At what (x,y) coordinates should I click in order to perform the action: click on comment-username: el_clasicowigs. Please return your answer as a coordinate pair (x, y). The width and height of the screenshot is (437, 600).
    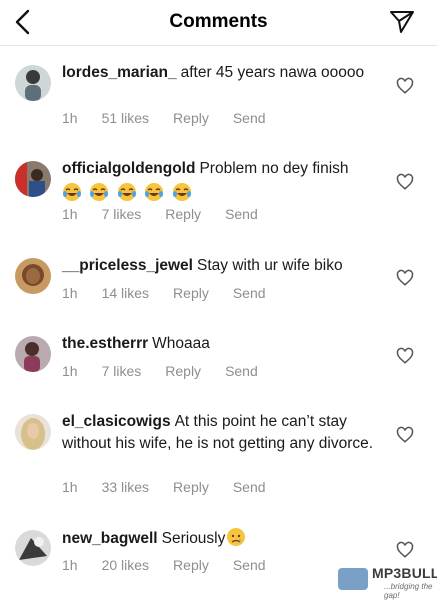
    Looking at the image, I should click on (116, 421).